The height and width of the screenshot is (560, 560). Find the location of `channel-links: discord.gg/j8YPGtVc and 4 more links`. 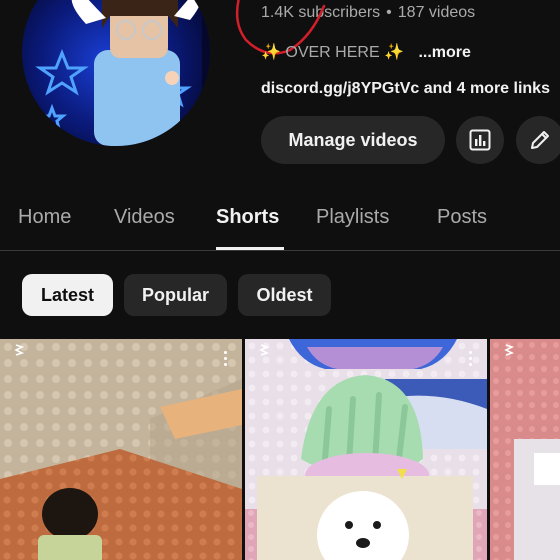

channel-links: discord.gg/j8YPGtVc and 4 more links is located at coordinates (405, 89).